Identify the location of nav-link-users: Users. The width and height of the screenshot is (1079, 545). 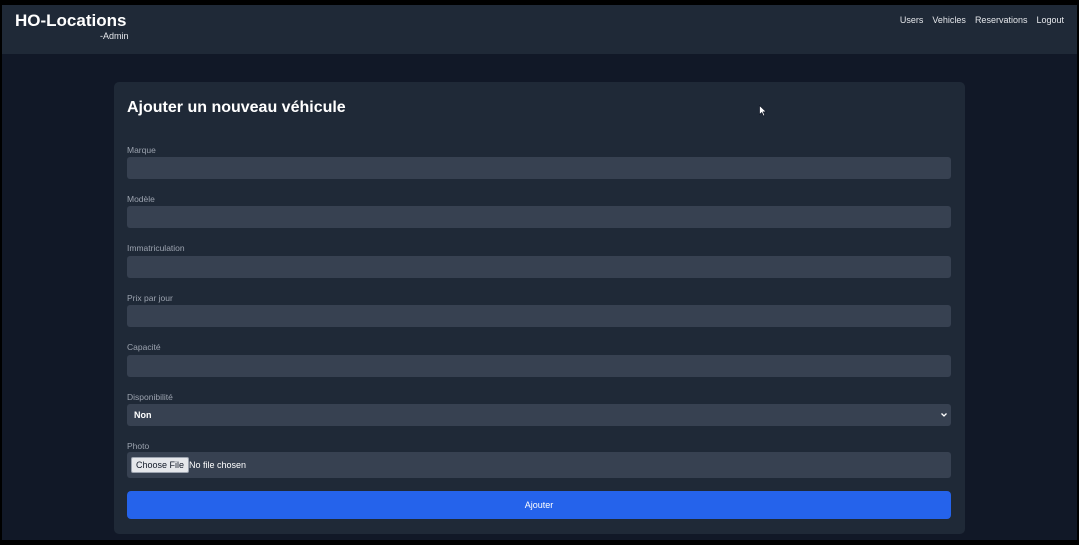
(912, 20).